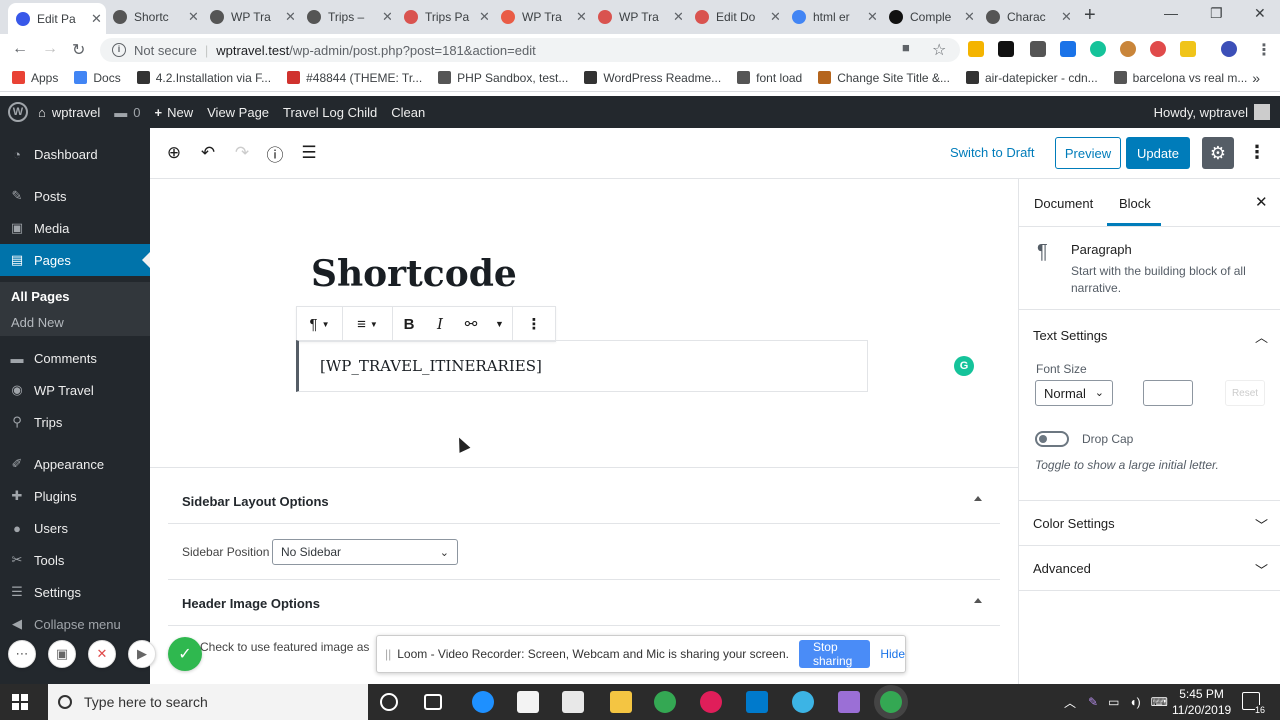 The image size is (1280, 720). I want to click on extension-rss-icon, so click(976, 49).